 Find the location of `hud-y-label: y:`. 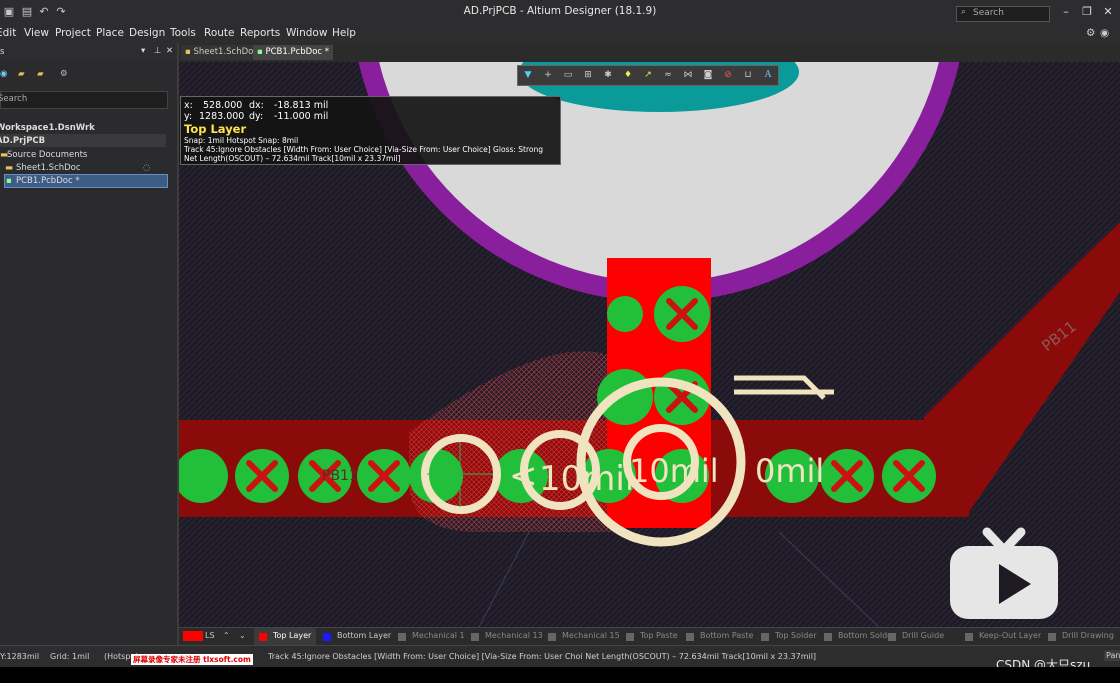

hud-y-label: y: is located at coordinates (188, 116).